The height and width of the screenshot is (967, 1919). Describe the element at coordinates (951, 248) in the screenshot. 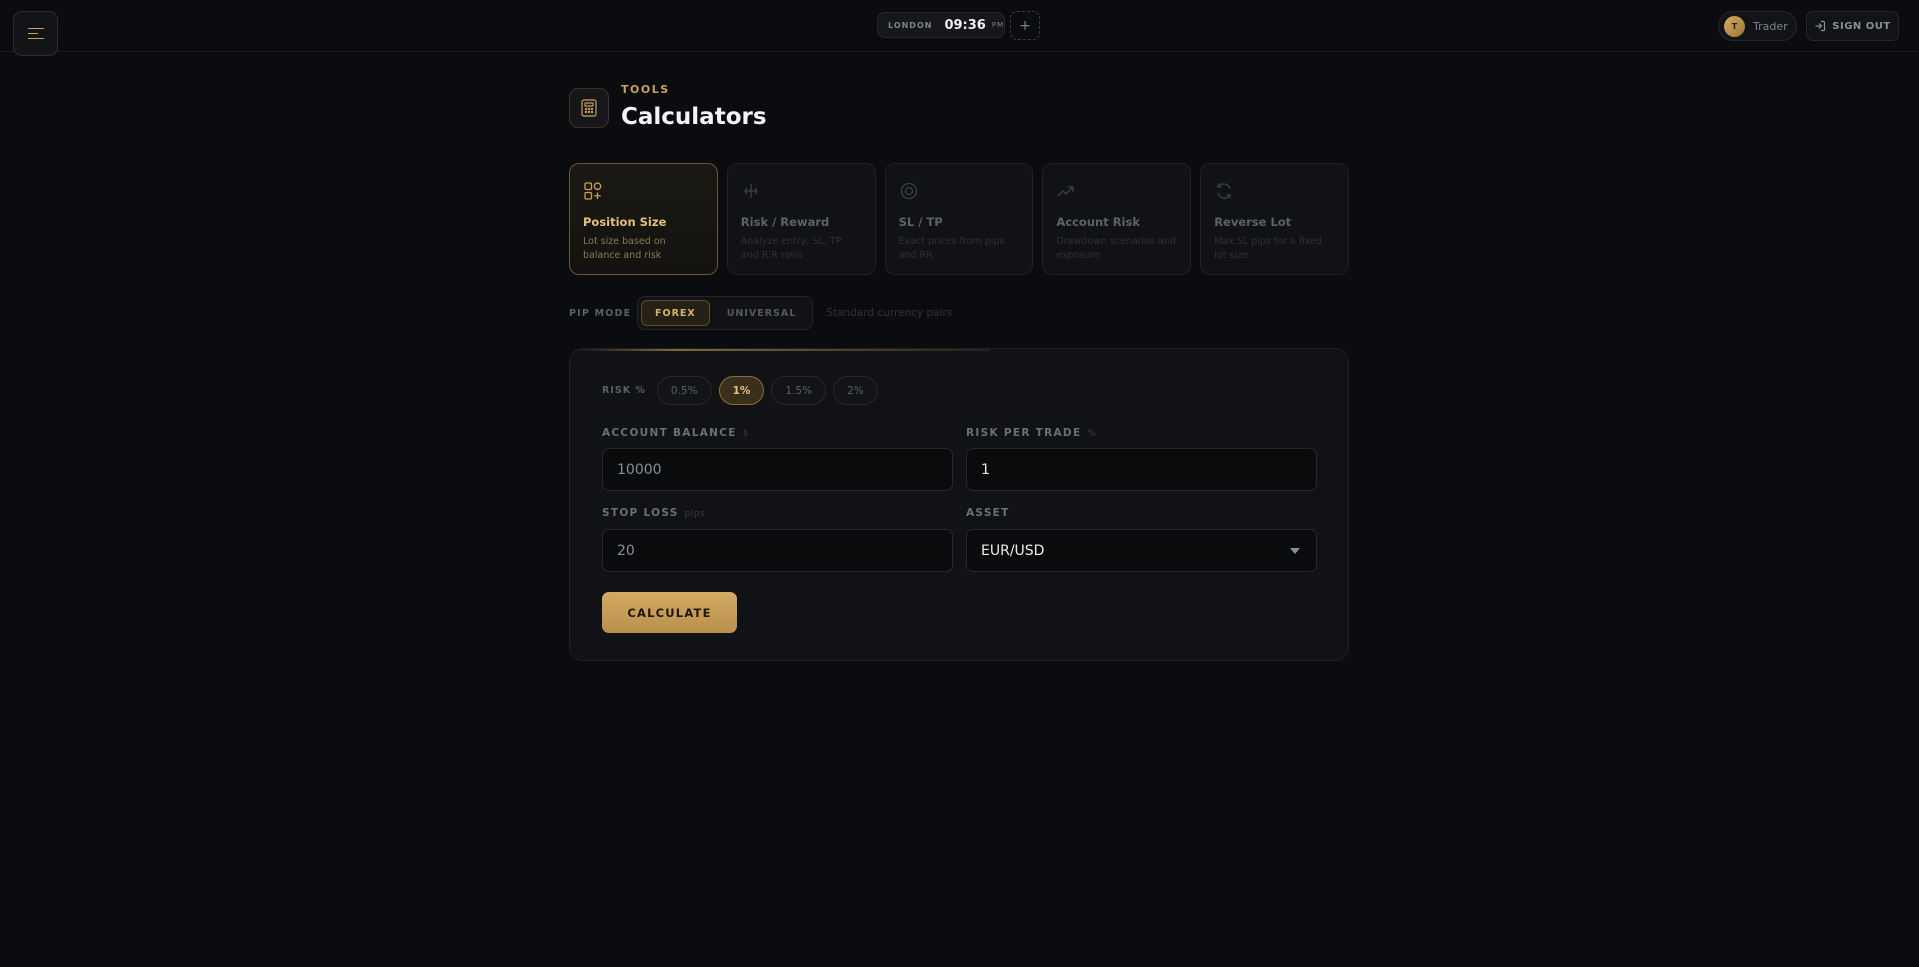

I see `tool-desc: Exact prices from pips and RR` at that location.